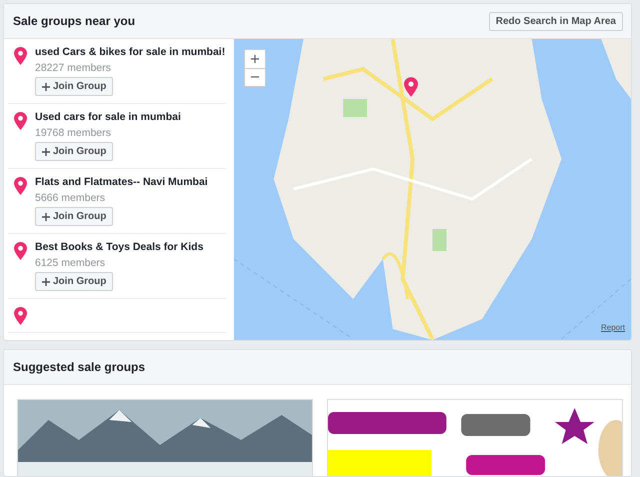  Describe the element at coordinates (612, 327) in the screenshot. I see `report-link: Report` at that location.